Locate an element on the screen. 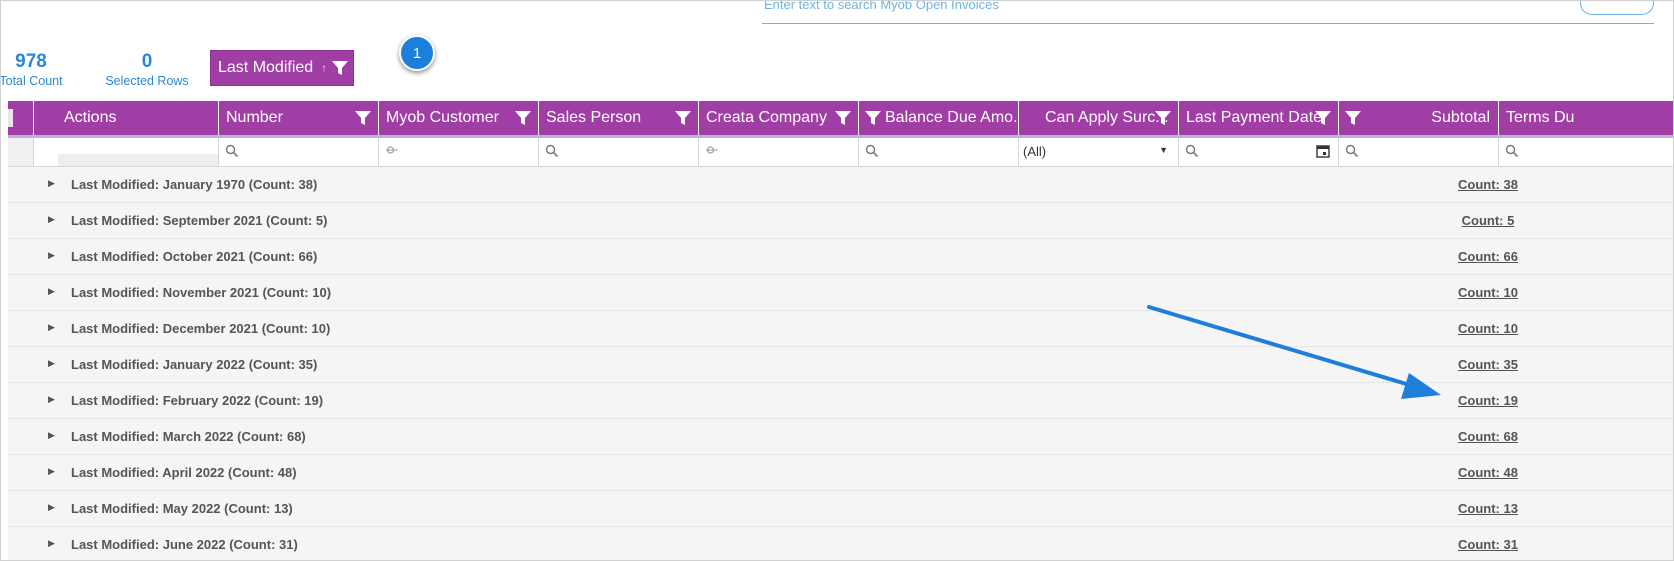  group-row-label: Last Modified: January 1970 (Count: 38) is located at coordinates (194, 184).